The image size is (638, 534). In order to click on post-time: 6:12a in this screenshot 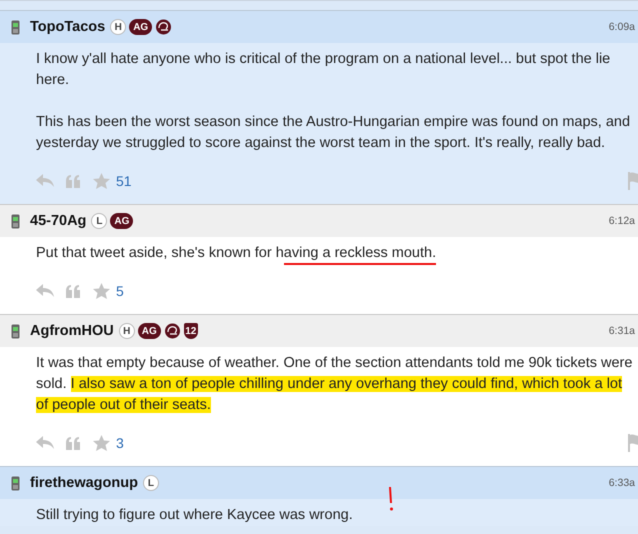, I will do `click(621, 221)`.